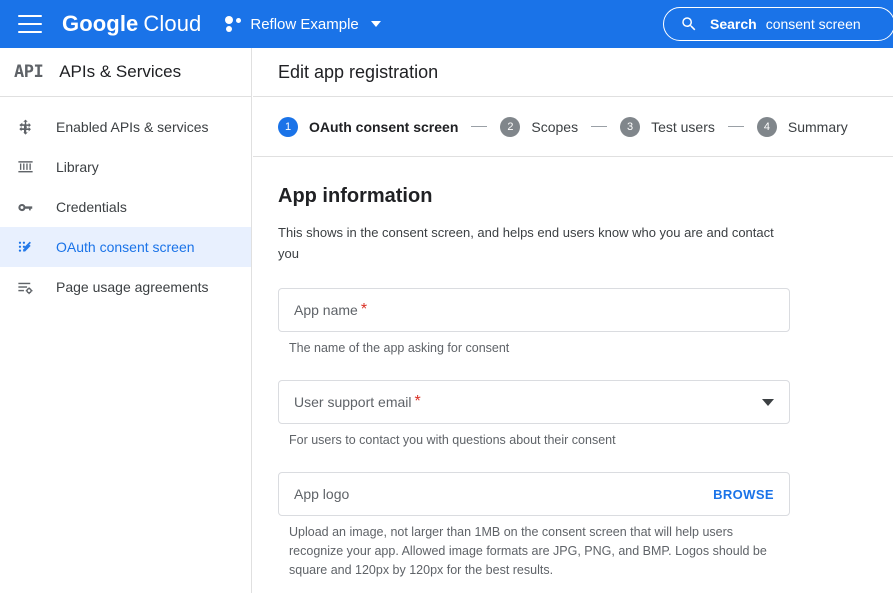 This screenshot has width=893, height=593. What do you see at coordinates (534, 310) in the screenshot?
I see `app-name-input: App name *` at bounding box center [534, 310].